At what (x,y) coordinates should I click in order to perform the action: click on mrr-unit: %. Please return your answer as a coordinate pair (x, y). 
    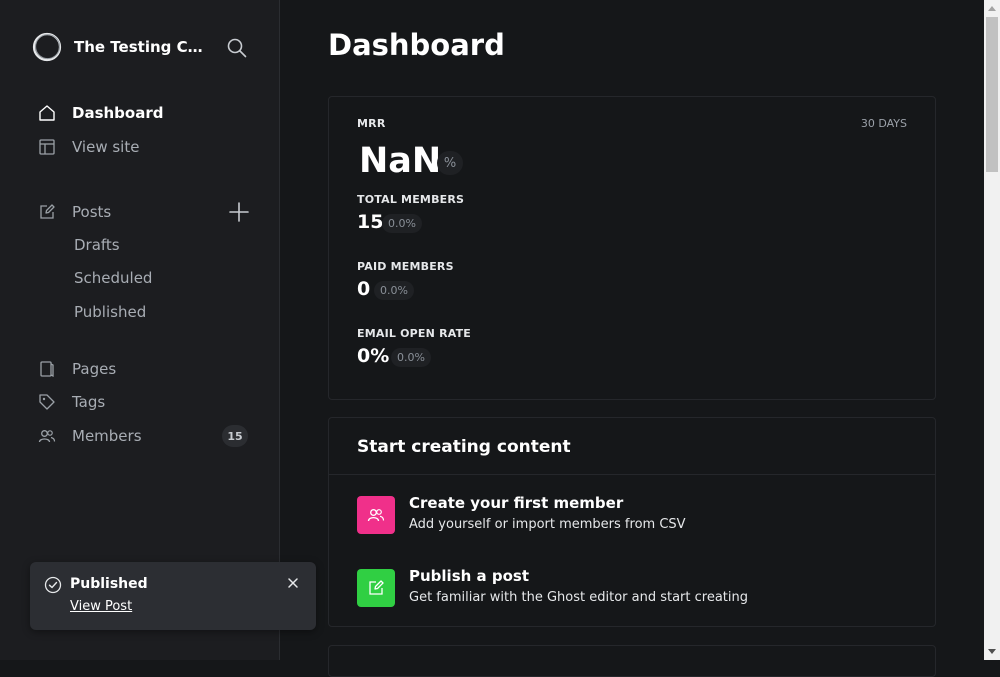
    Looking at the image, I should click on (450, 163).